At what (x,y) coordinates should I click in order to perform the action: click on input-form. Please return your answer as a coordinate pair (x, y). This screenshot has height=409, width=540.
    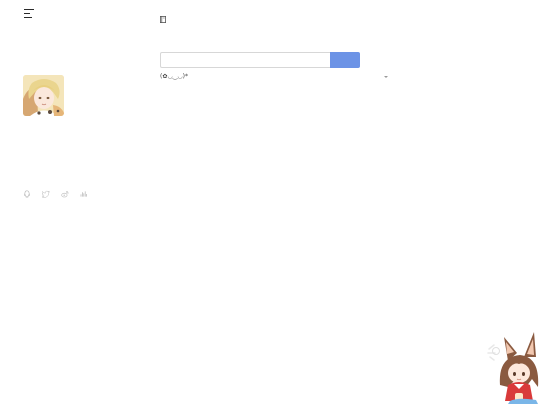
    Looking at the image, I should click on (275, 60).